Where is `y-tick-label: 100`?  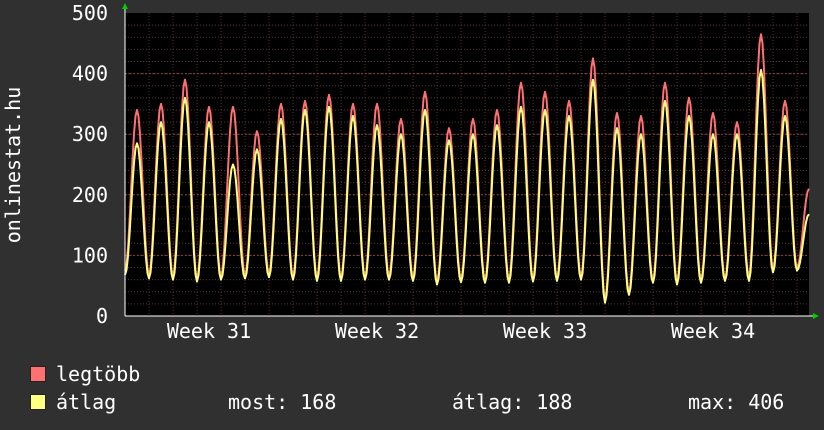
y-tick-label: 100 is located at coordinates (90, 255).